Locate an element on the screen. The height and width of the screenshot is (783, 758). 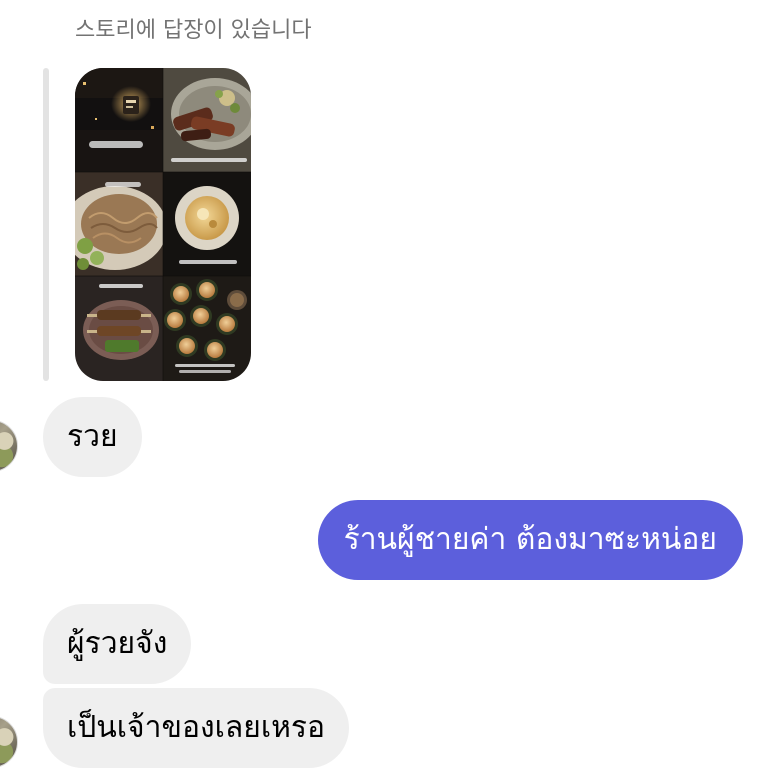
photo-skewers is located at coordinates (119, 328).